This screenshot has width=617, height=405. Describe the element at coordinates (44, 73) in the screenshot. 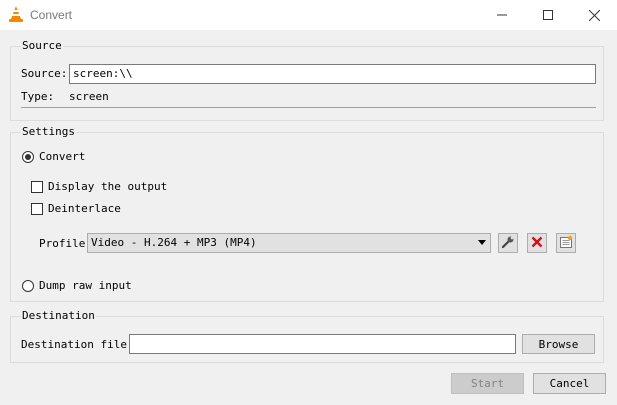

I see `source-label: Source:` at that location.